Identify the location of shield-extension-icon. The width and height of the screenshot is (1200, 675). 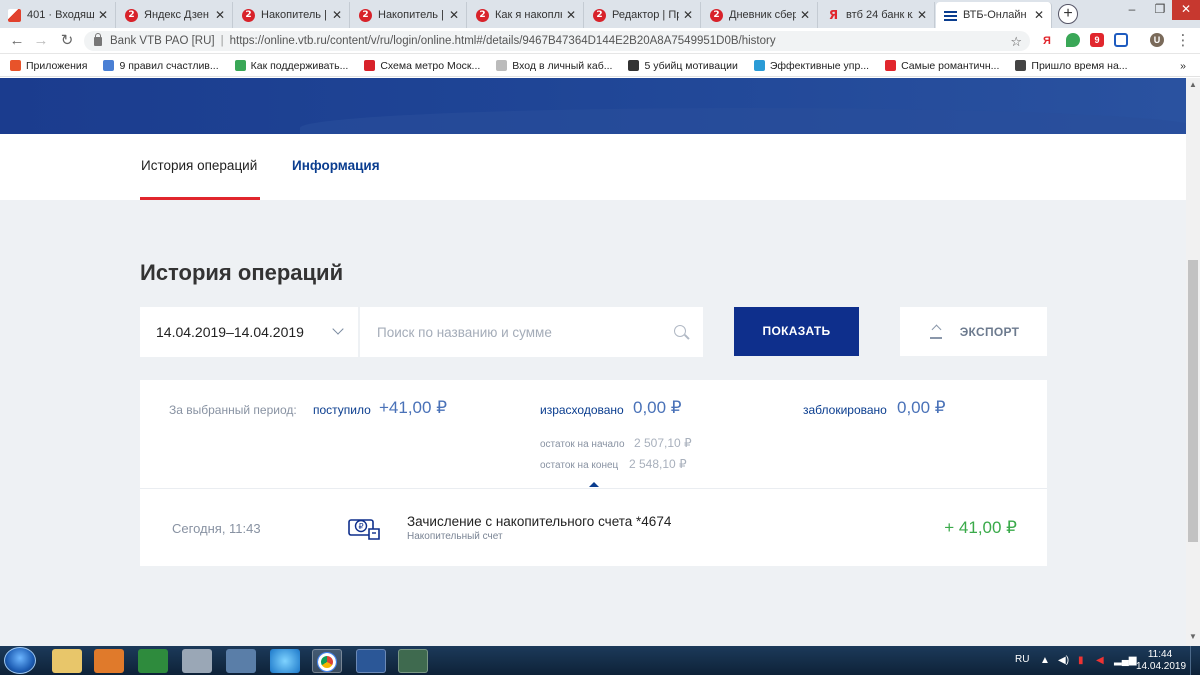
(1073, 40).